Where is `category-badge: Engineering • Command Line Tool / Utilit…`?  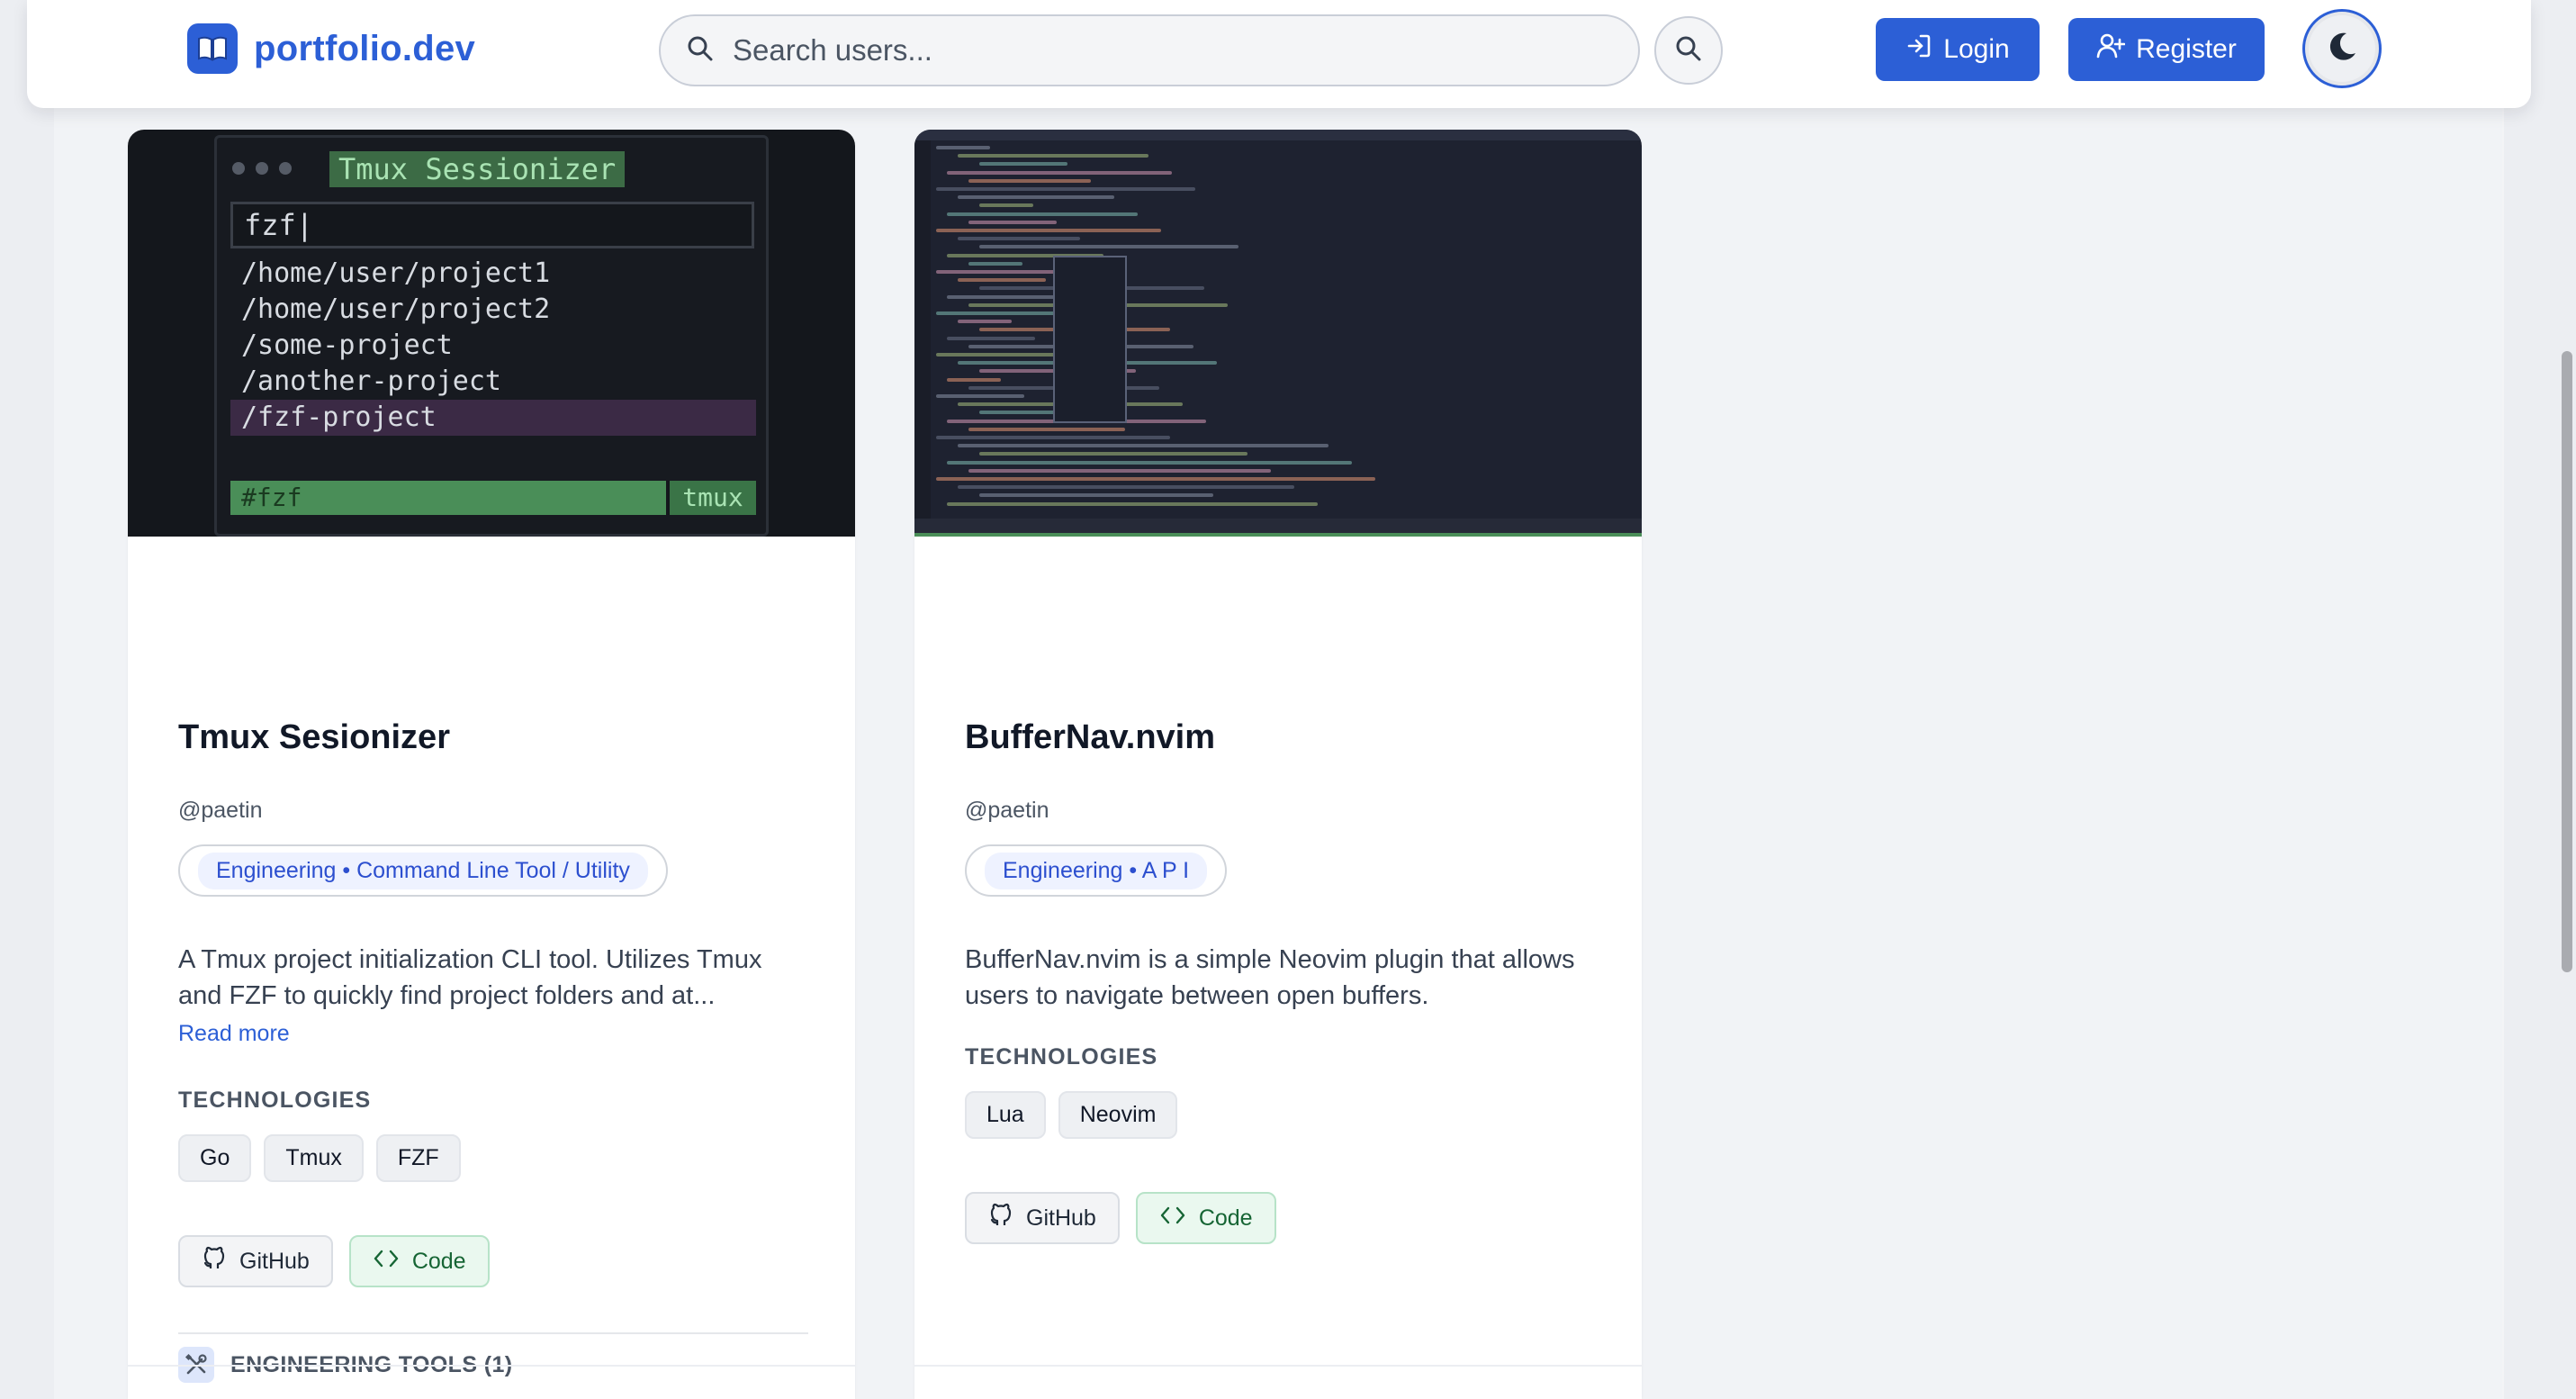 category-badge: Engineering • Command Line Tool / Utilit… is located at coordinates (423, 871).